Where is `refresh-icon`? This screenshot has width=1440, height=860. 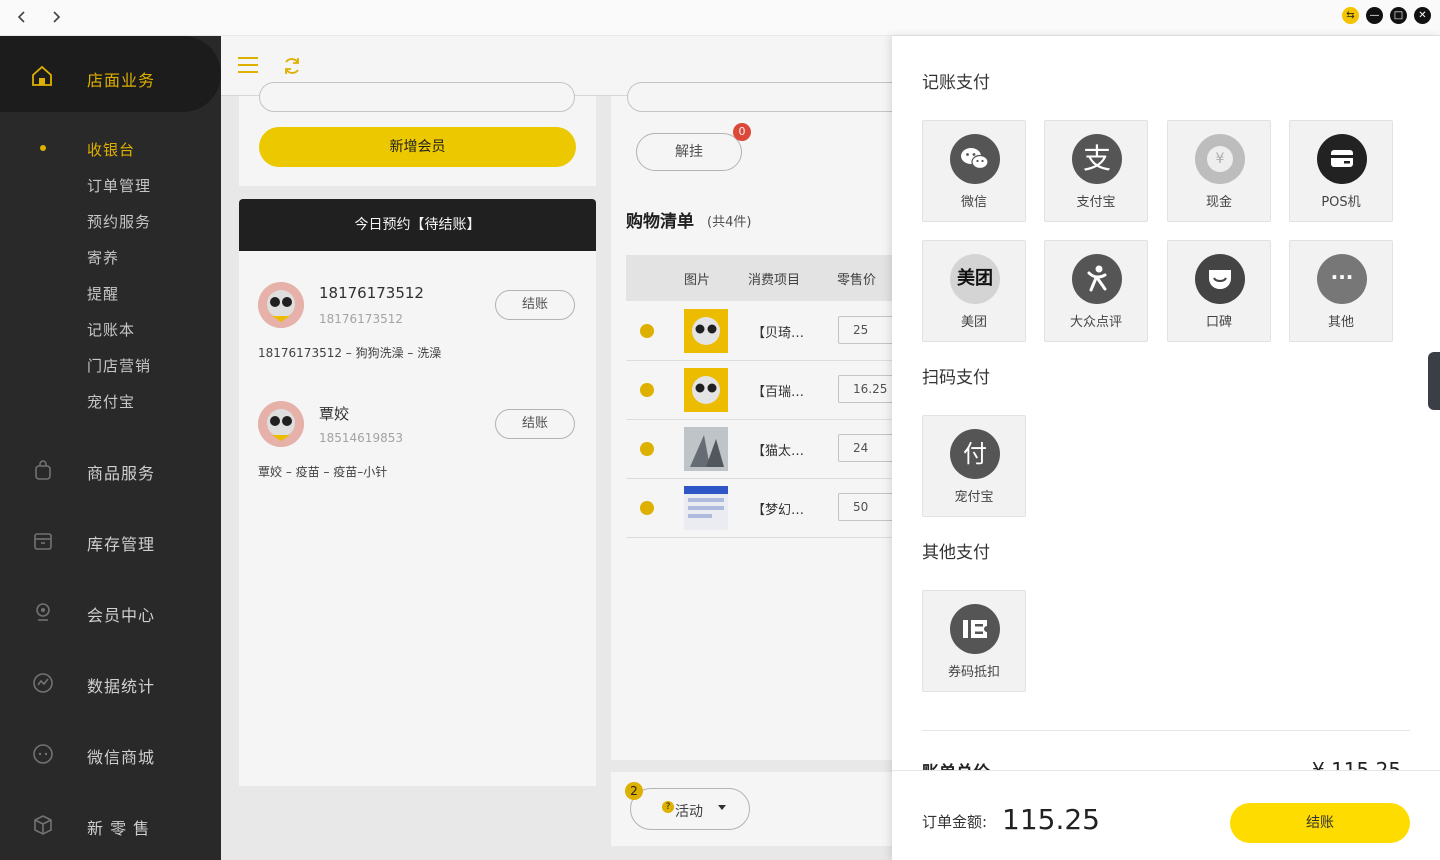 refresh-icon is located at coordinates (292, 66).